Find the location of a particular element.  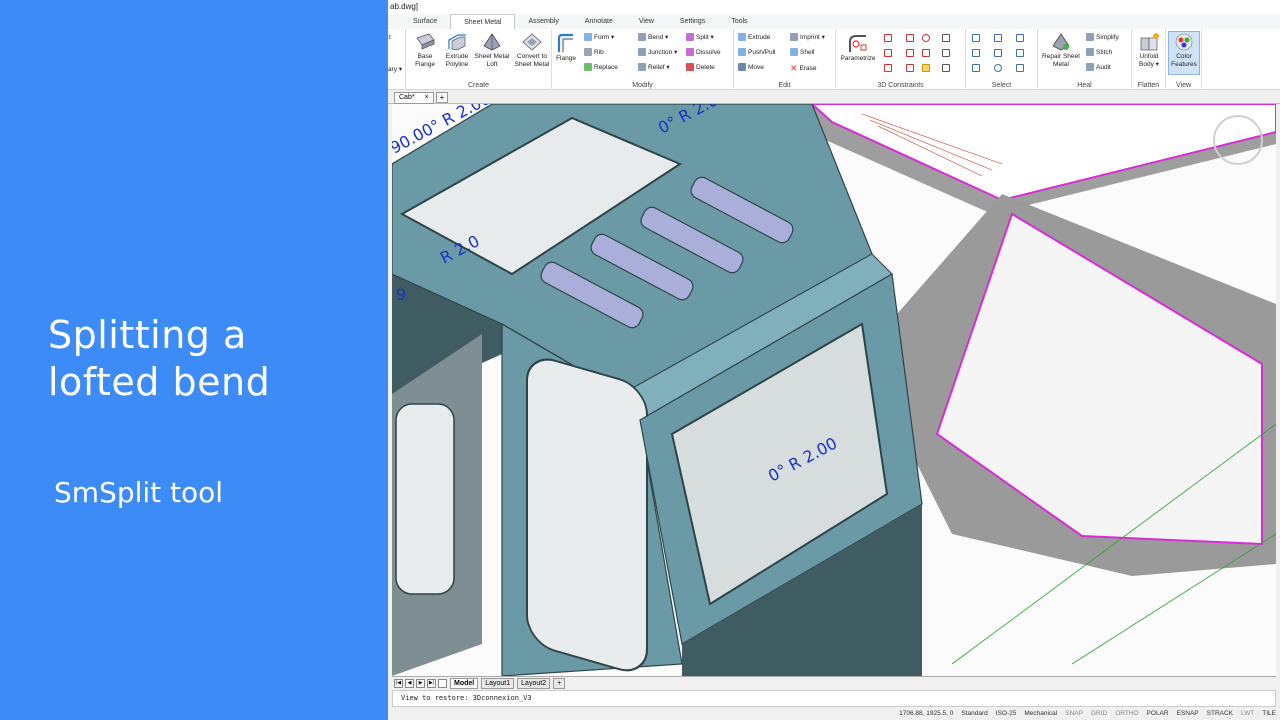

last-layout-icon: ▶| is located at coordinates (431, 683).